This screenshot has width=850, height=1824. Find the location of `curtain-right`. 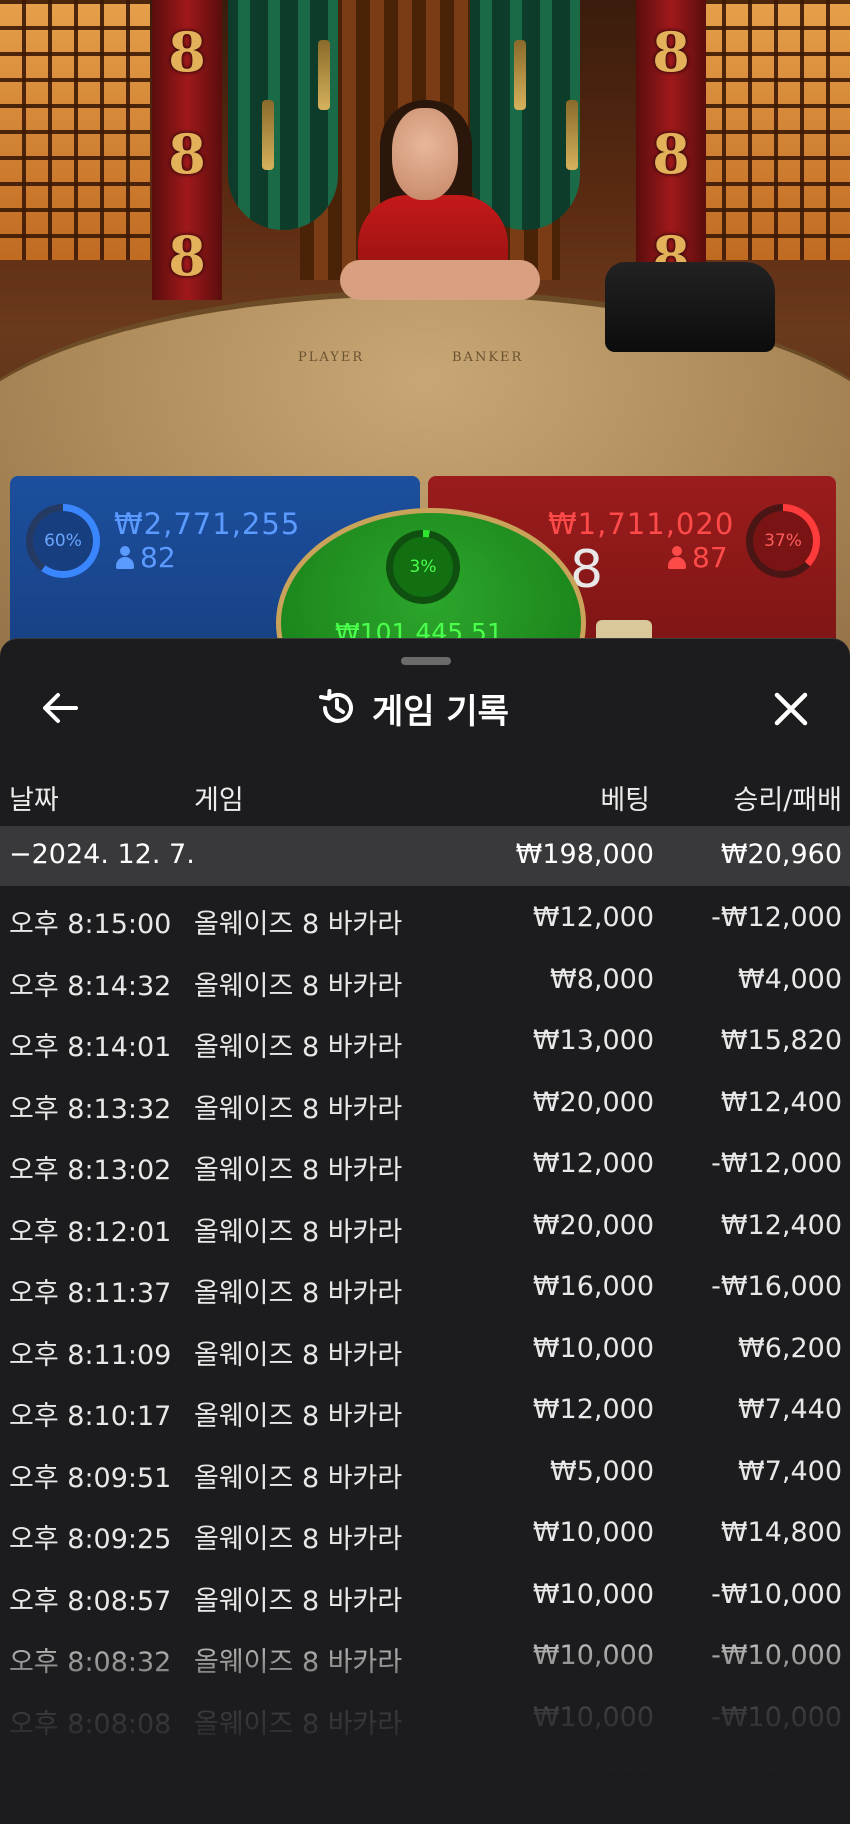

curtain-right is located at coordinates (525, 115).